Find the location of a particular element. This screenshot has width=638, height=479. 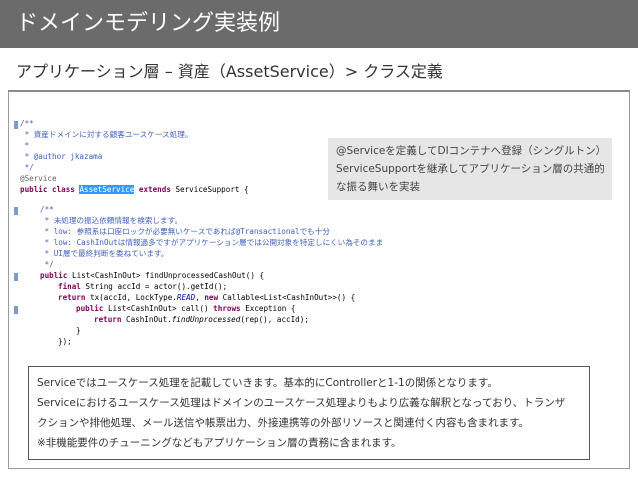

code-line: * 資産ドメインに対する顧客ユースケース処理。 is located at coordinates (106, 134).